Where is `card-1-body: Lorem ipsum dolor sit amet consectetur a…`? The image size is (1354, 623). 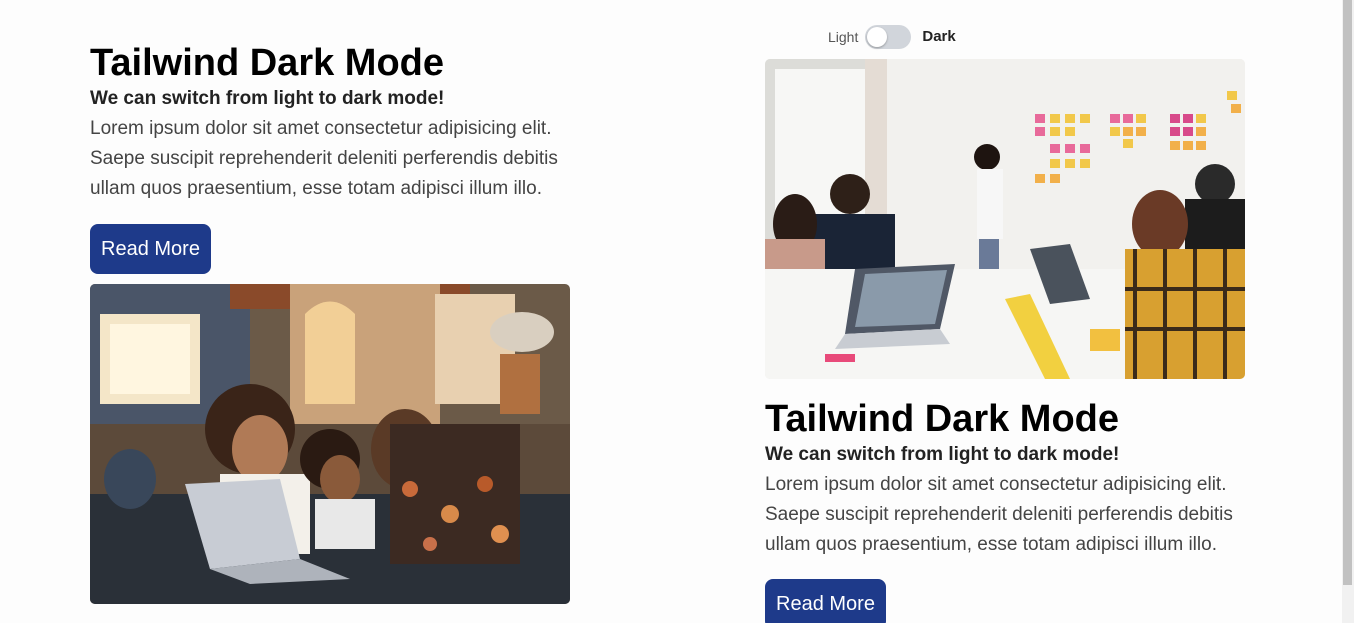
card-1-body: Lorem ipsum dolor sit amet consectetur a… is located at coordinates (324, 158).